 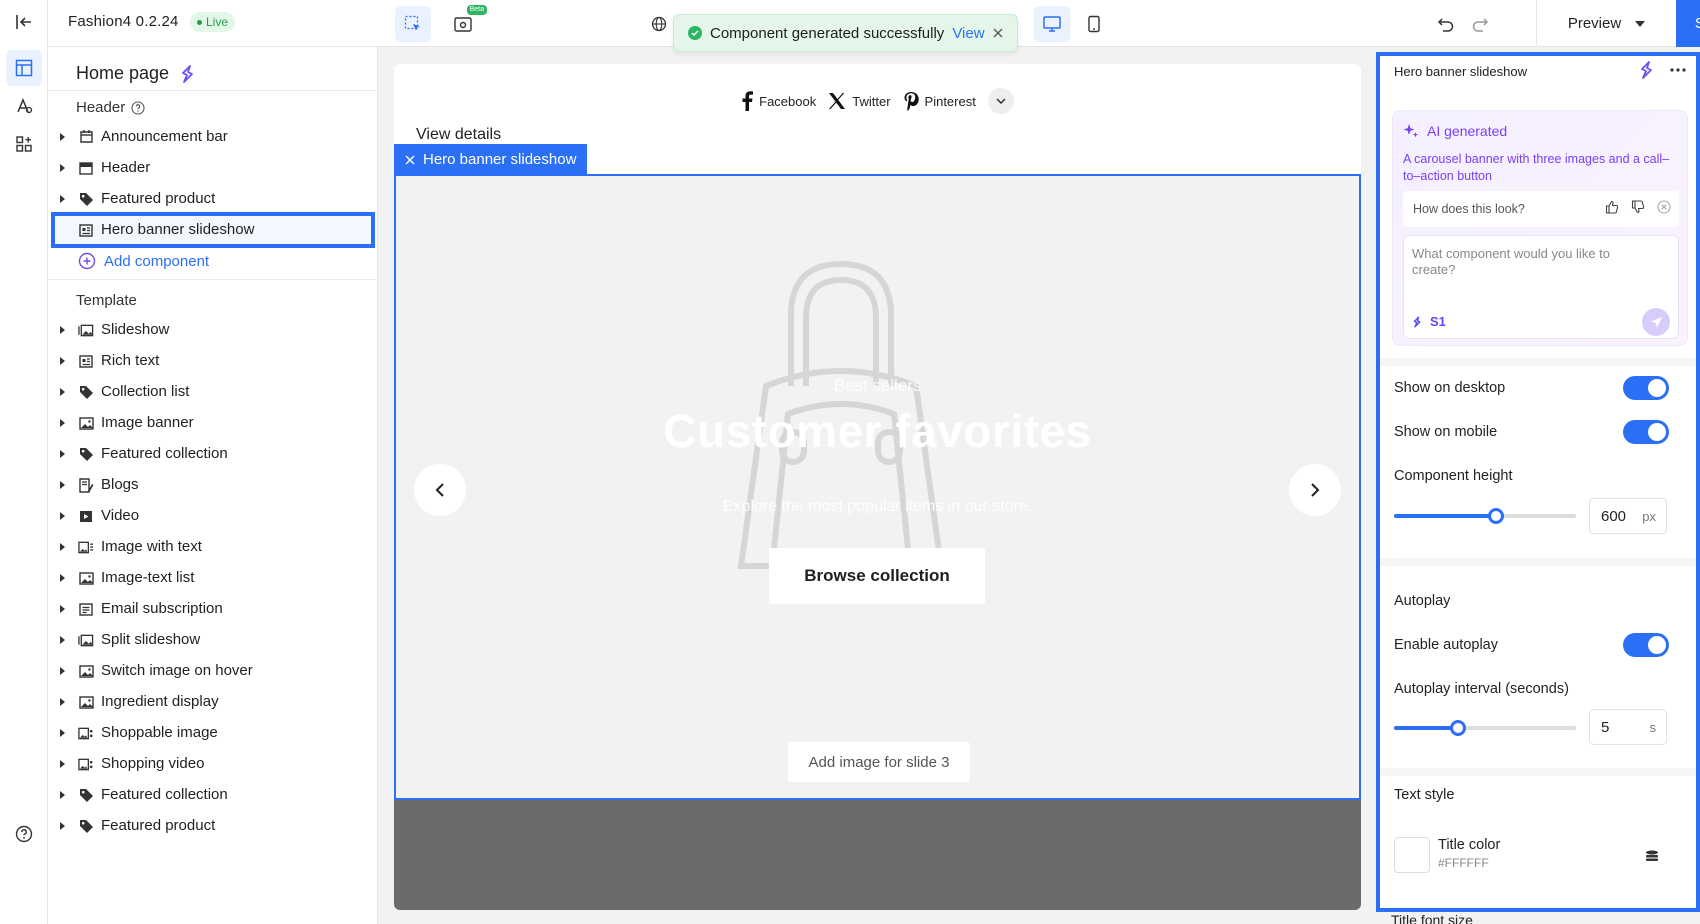 What do you see at coordinates (1446, 24) in the screenshot?
I see `undo-icon` at bounding box center [1446, 24].